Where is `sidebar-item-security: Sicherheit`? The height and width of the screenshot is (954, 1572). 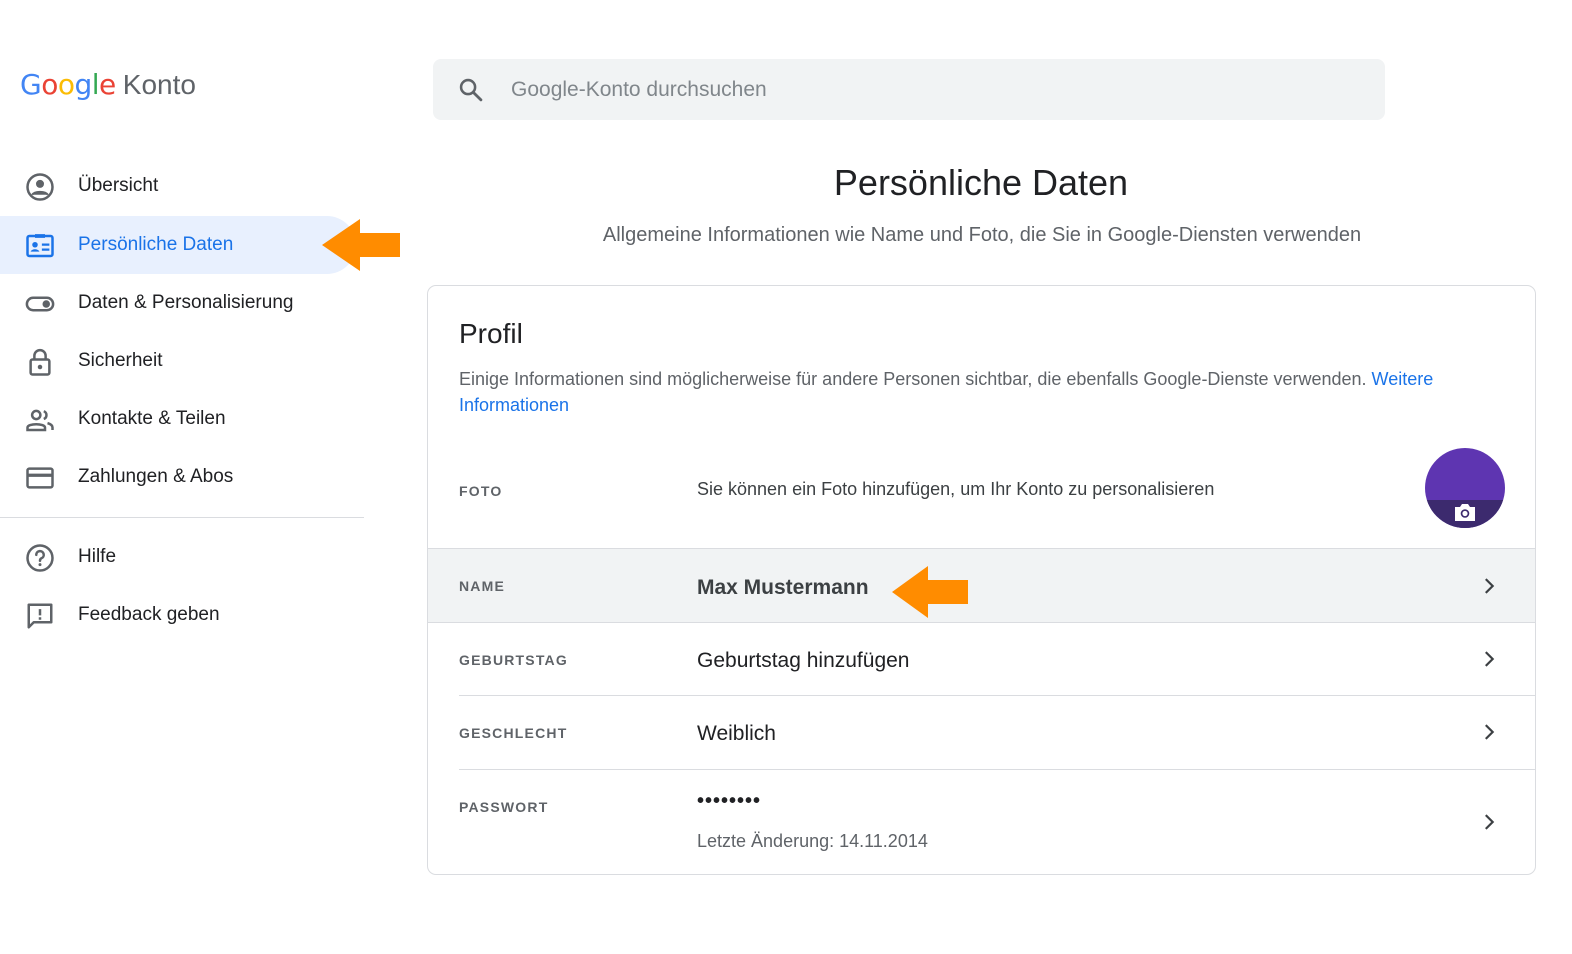
sidebar-item-security: Sicherheit is located at coordinates (178, 361).